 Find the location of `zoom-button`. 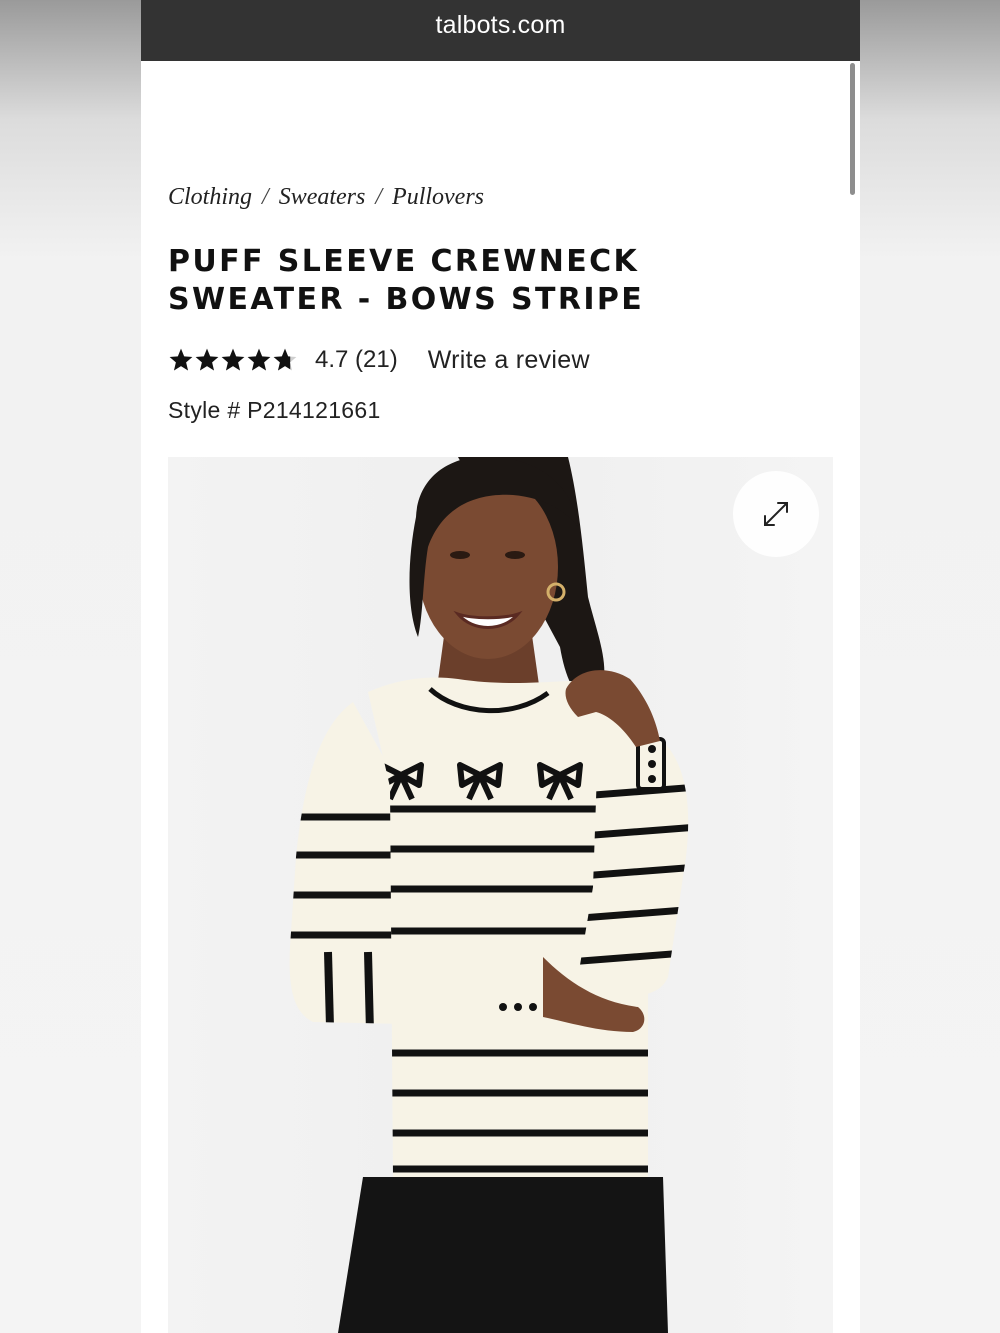

zoom-button is located at coordinates (776, 514).